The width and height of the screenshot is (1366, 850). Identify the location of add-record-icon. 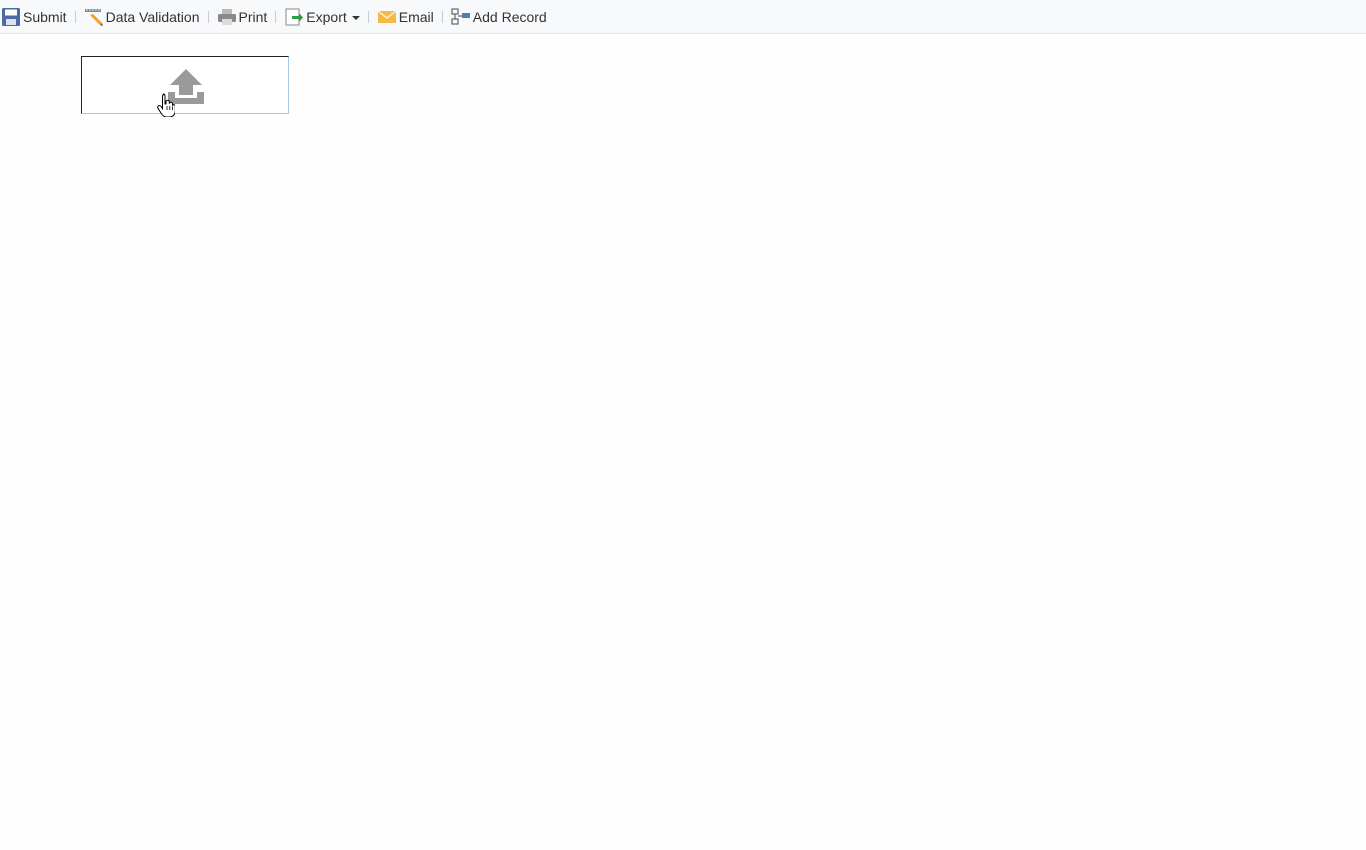
(461, 17).